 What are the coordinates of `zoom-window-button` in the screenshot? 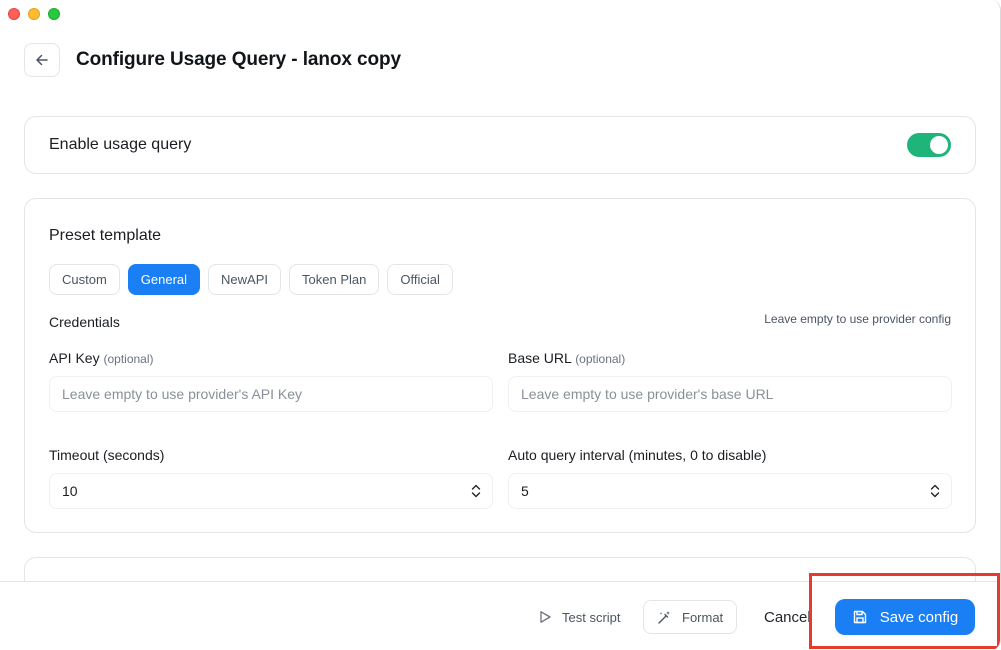 It's located at (54, 14).